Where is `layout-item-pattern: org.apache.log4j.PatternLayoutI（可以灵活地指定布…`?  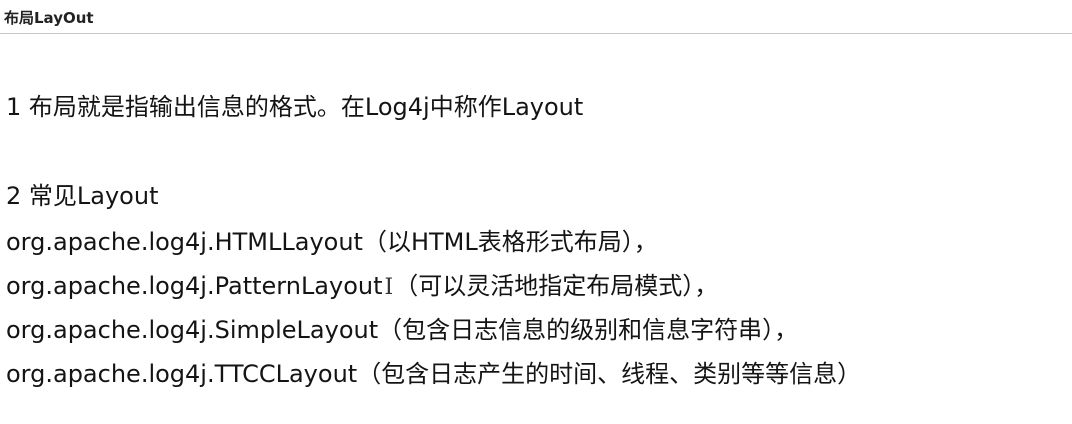 layout-item-pattern: org.apache.log4j.PatternLayoutI（可以灵活地指定布… is located at coordinates (362, 287).